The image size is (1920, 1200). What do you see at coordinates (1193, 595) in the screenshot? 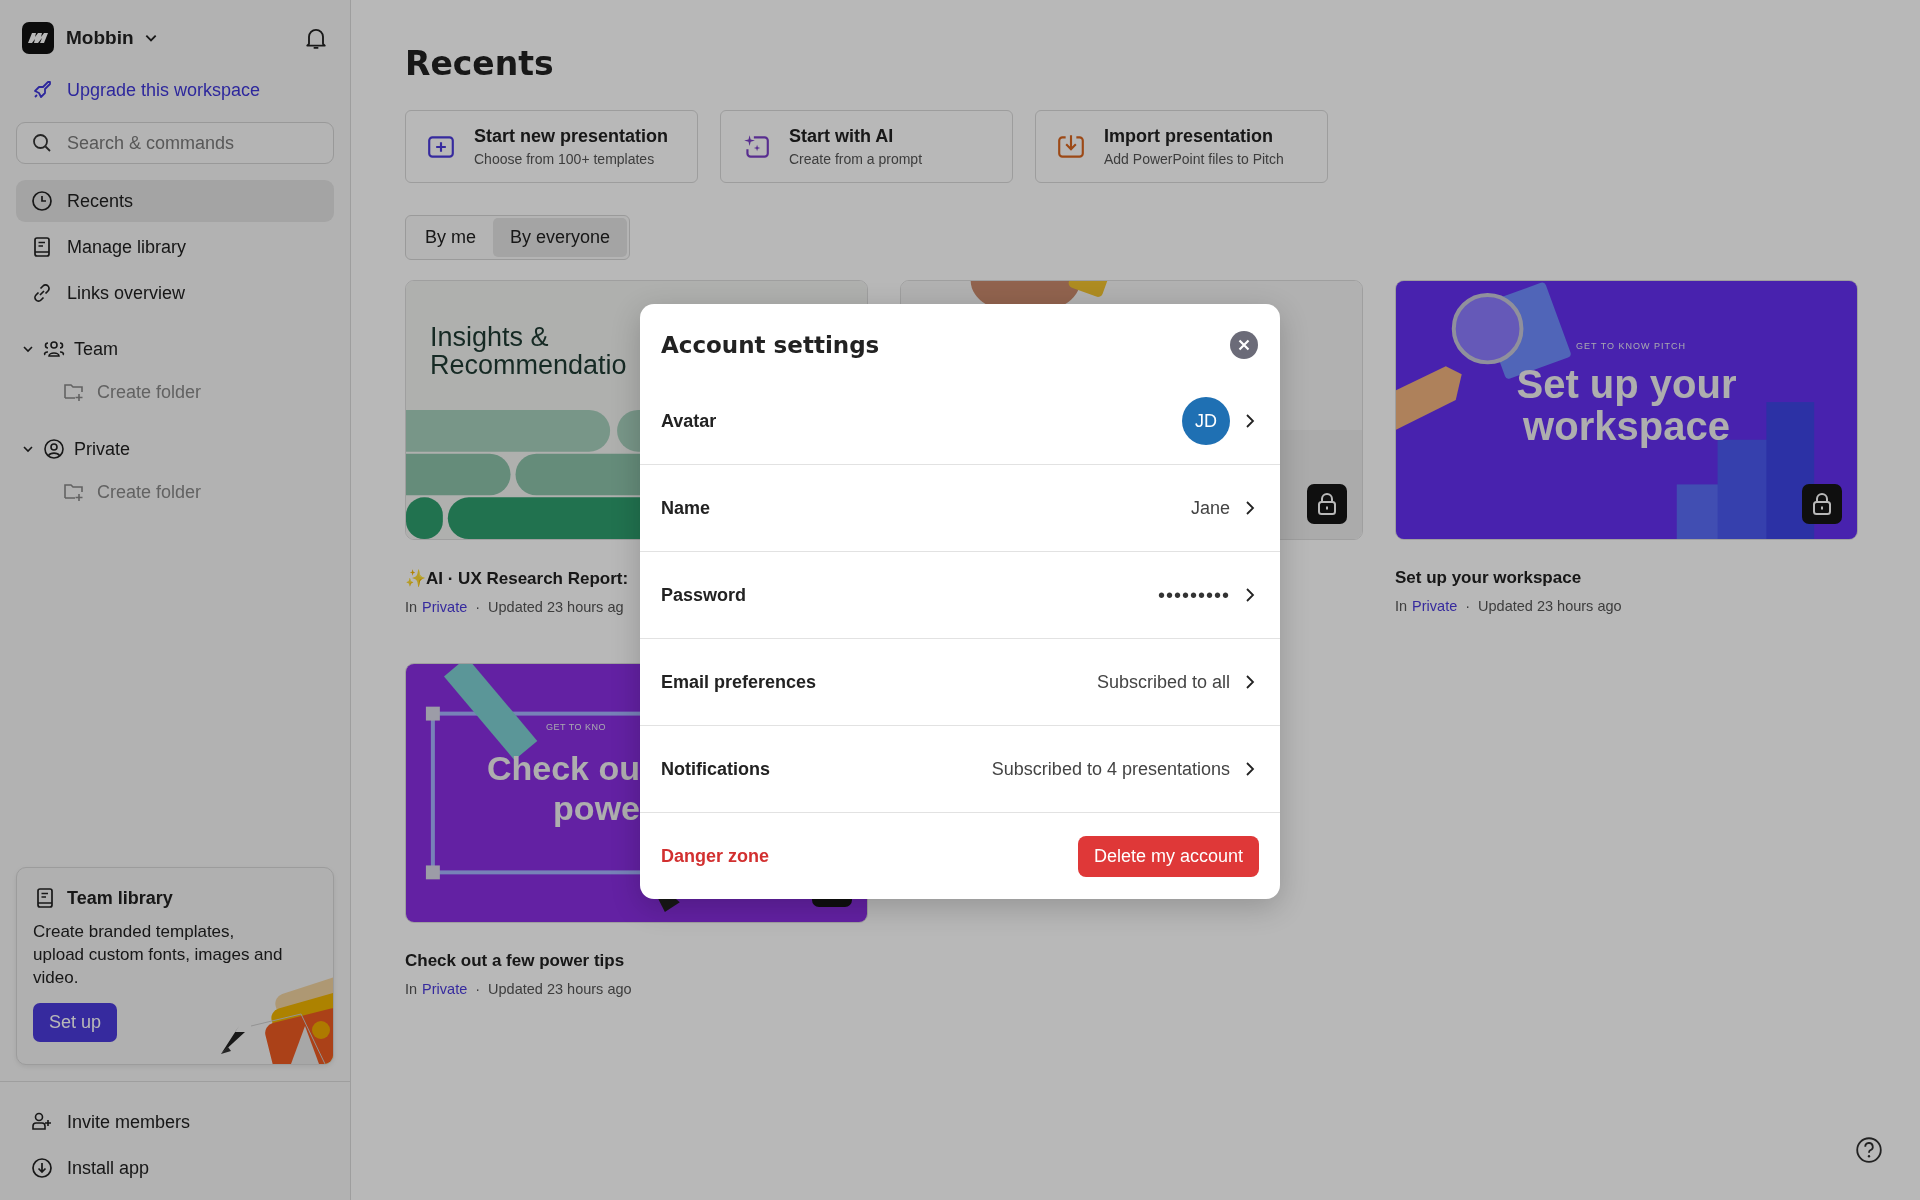
I see `password-value: •••••••••` at bounding box center [1193, 595].